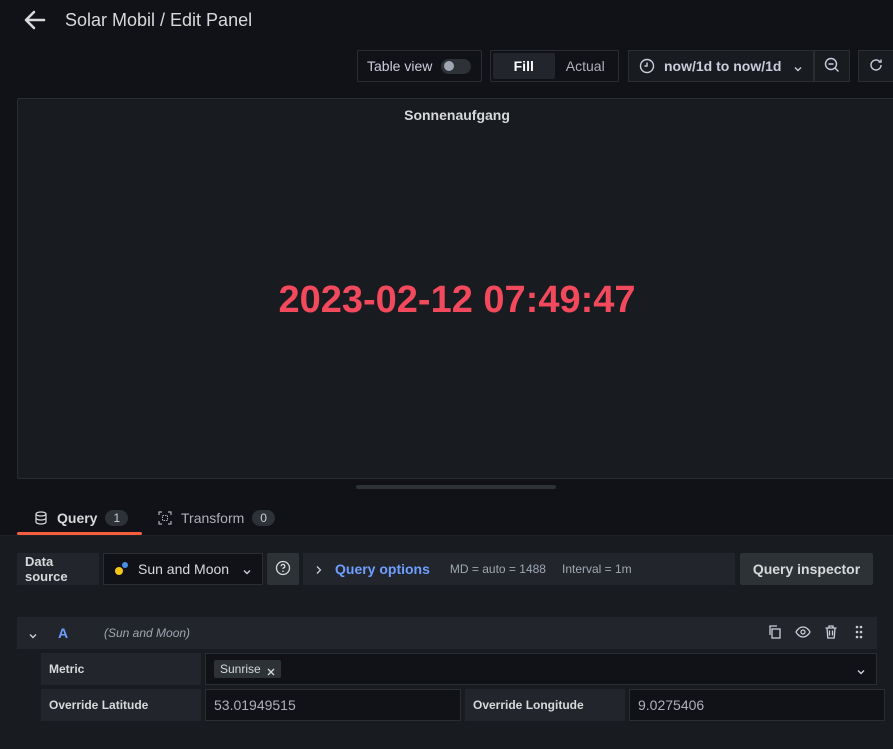 The width and height of the screenshot is (893, 749). What do you see at coordinates (271, 670) in the screenshot?
I see `close-icon` at bounding box center [271, 670].